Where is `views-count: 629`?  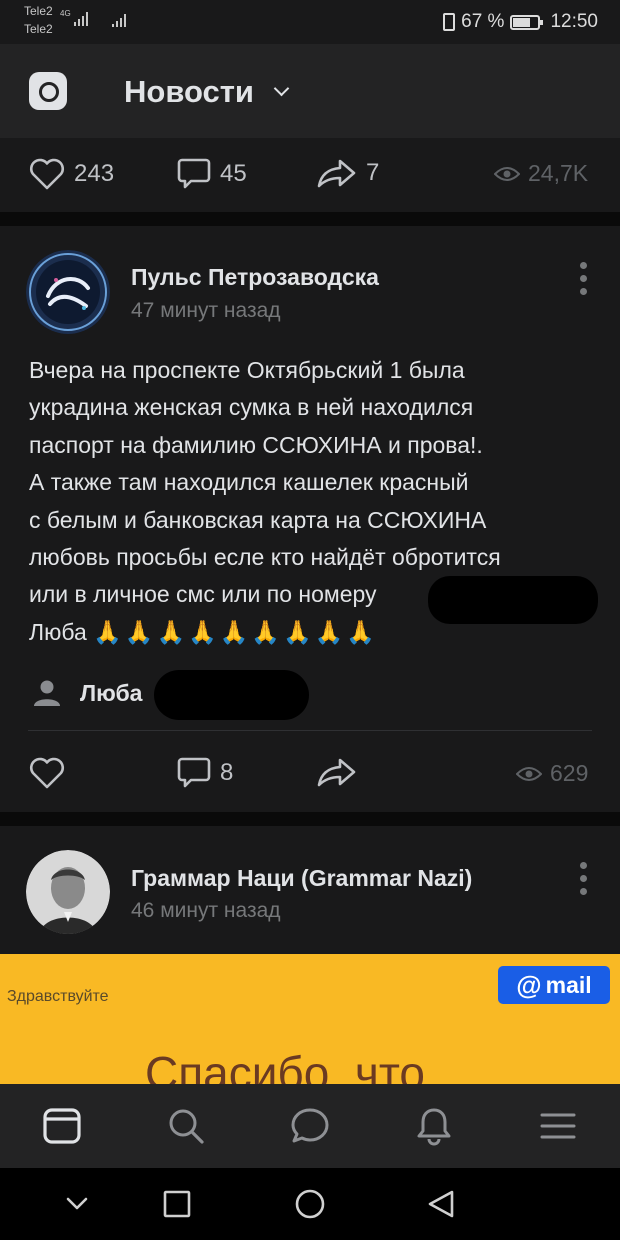
views-count: 629 is located at coordinates (569, 773).